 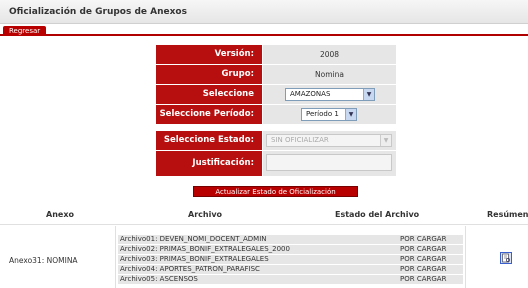 I want to click on report-icon-graphic, so click(x=506, y=258).